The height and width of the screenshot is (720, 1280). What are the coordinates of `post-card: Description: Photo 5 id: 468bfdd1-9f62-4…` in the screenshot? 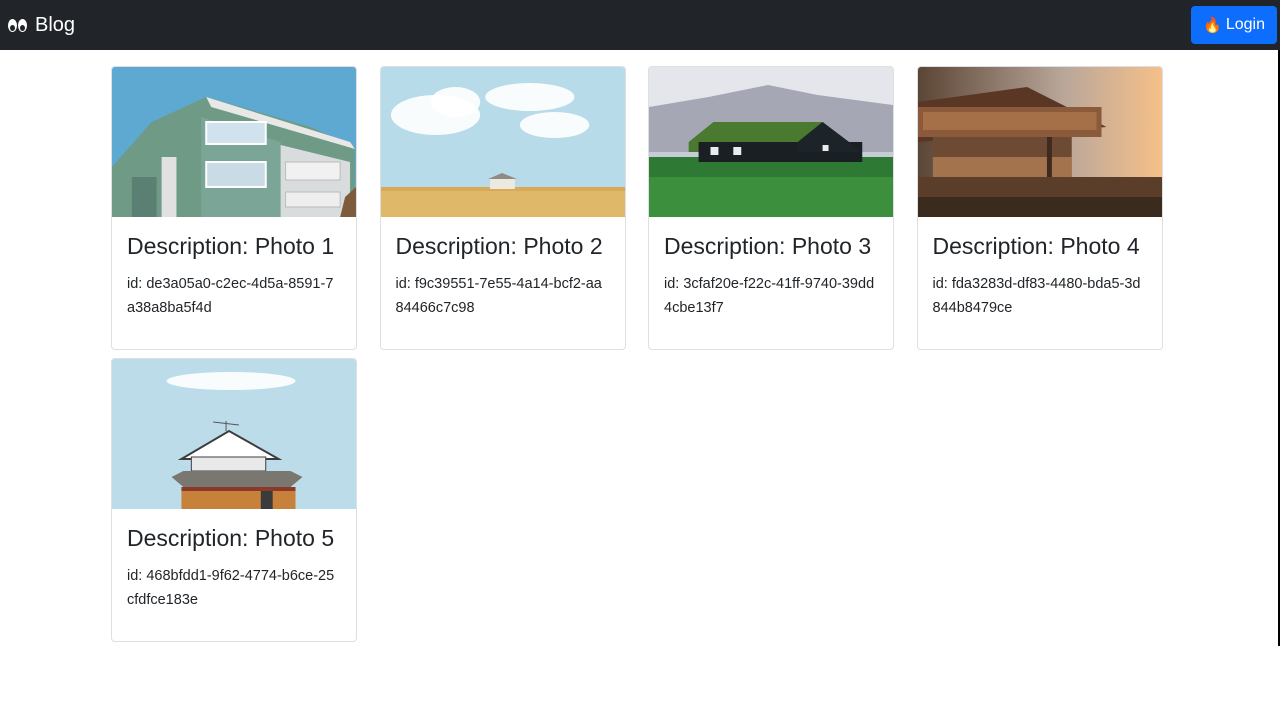 It's located at (234, 500).